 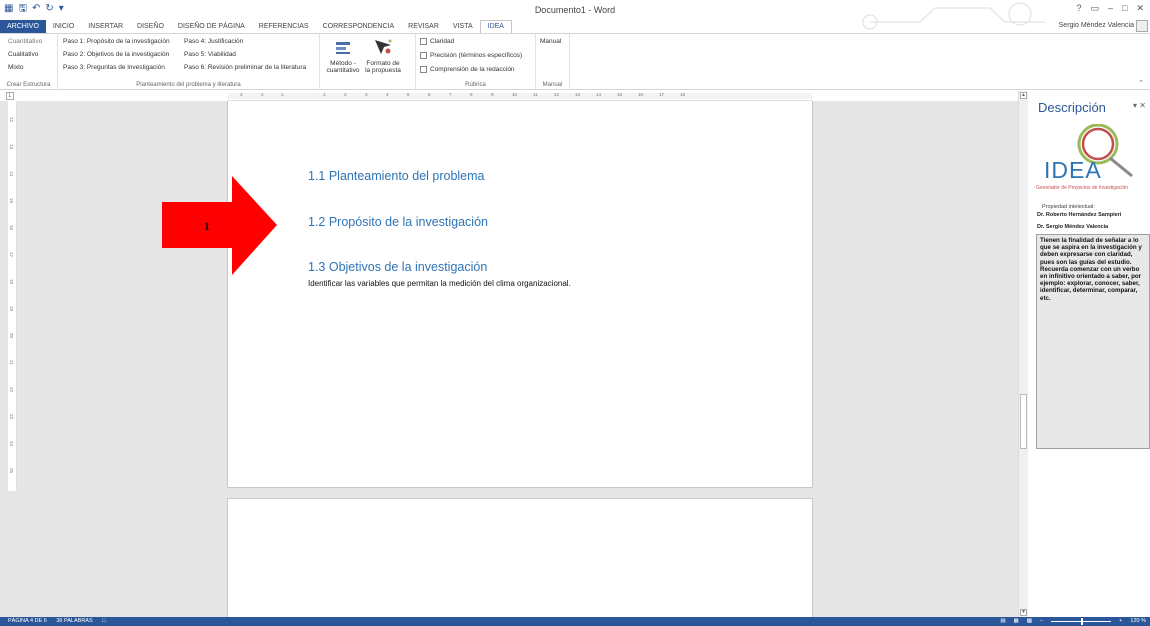 I want to click on tab-inicio: INICIO, so click(x=63, y=26).